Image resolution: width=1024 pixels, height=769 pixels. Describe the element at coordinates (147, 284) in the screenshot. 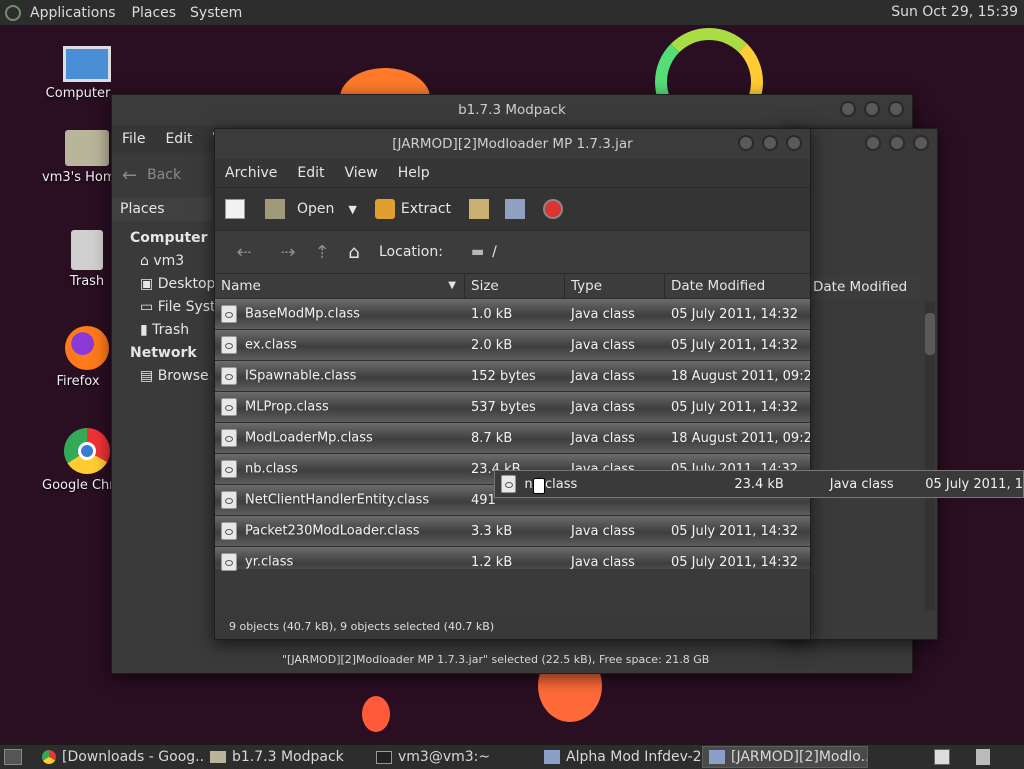

I see `desktop-icon: ▣` at that location.